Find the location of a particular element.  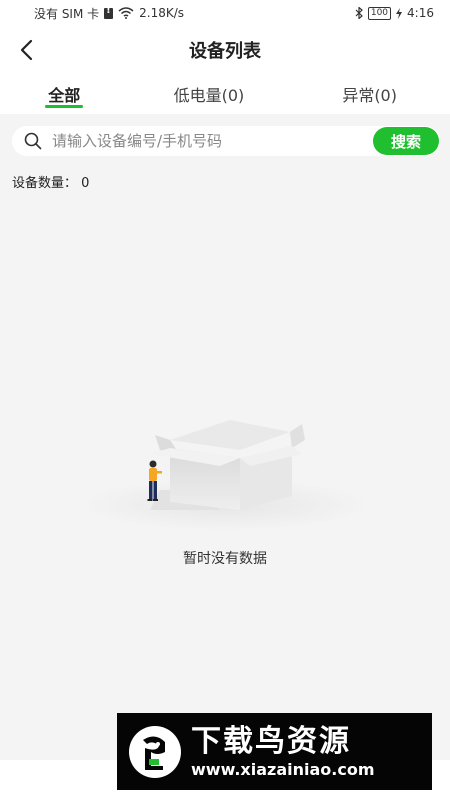

page-title: 设备列表 is located at coordinates (225, 51).